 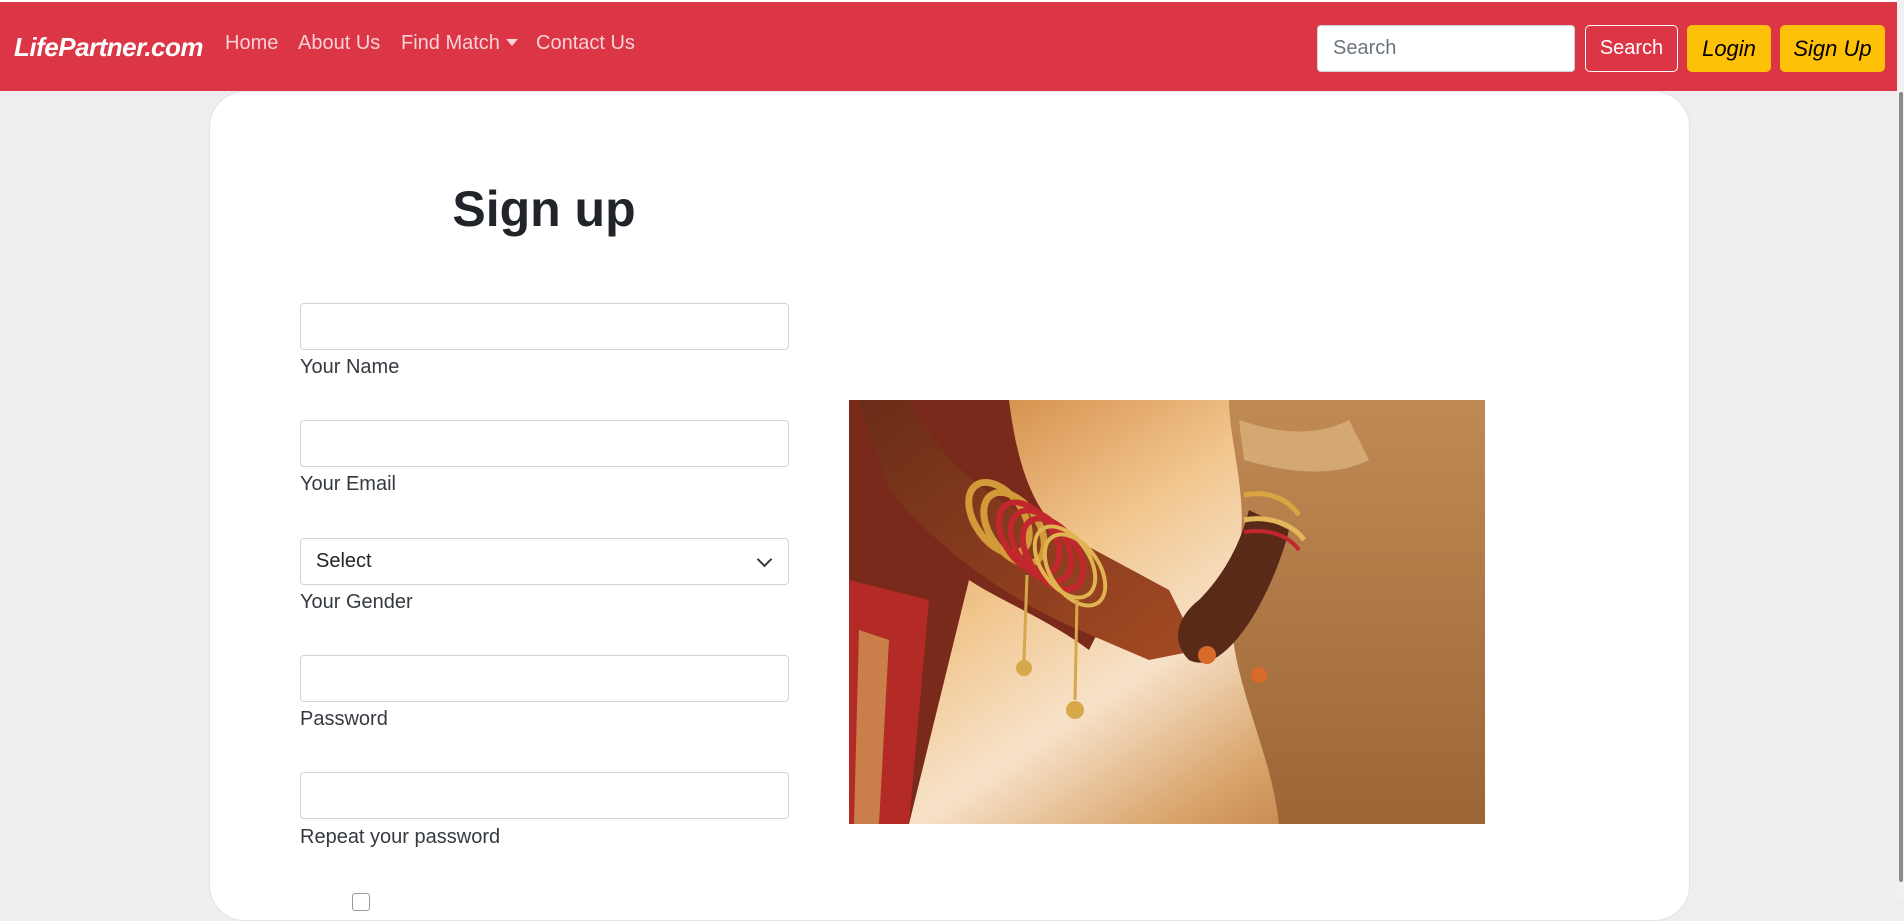 I want to click on caret-down-icon, so click(x=511, y=42).